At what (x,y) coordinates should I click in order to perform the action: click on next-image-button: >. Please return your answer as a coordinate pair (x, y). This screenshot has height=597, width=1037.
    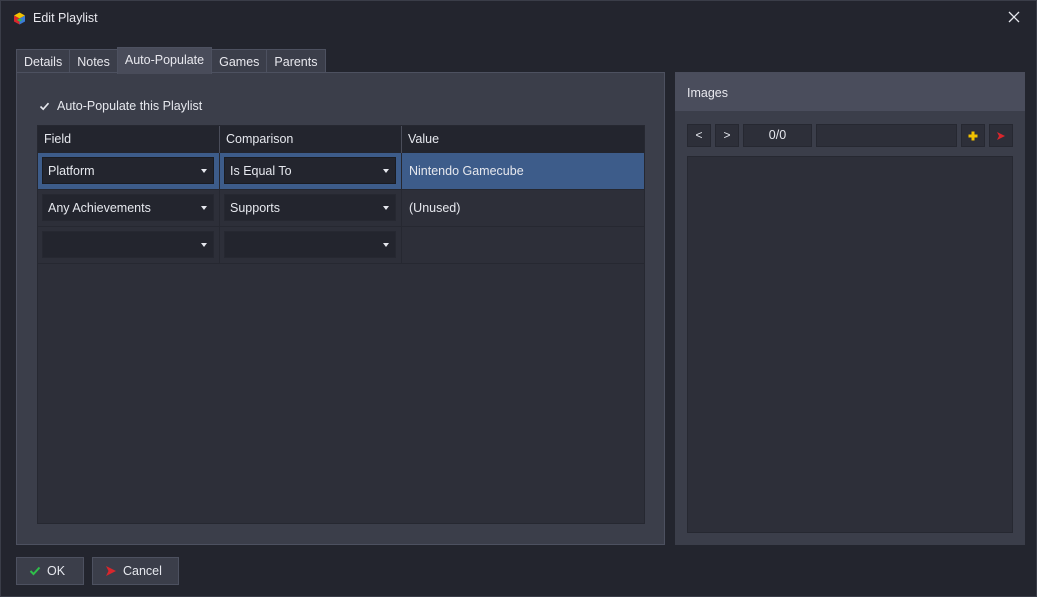
    Looking at the image, I should click on (727, 135).